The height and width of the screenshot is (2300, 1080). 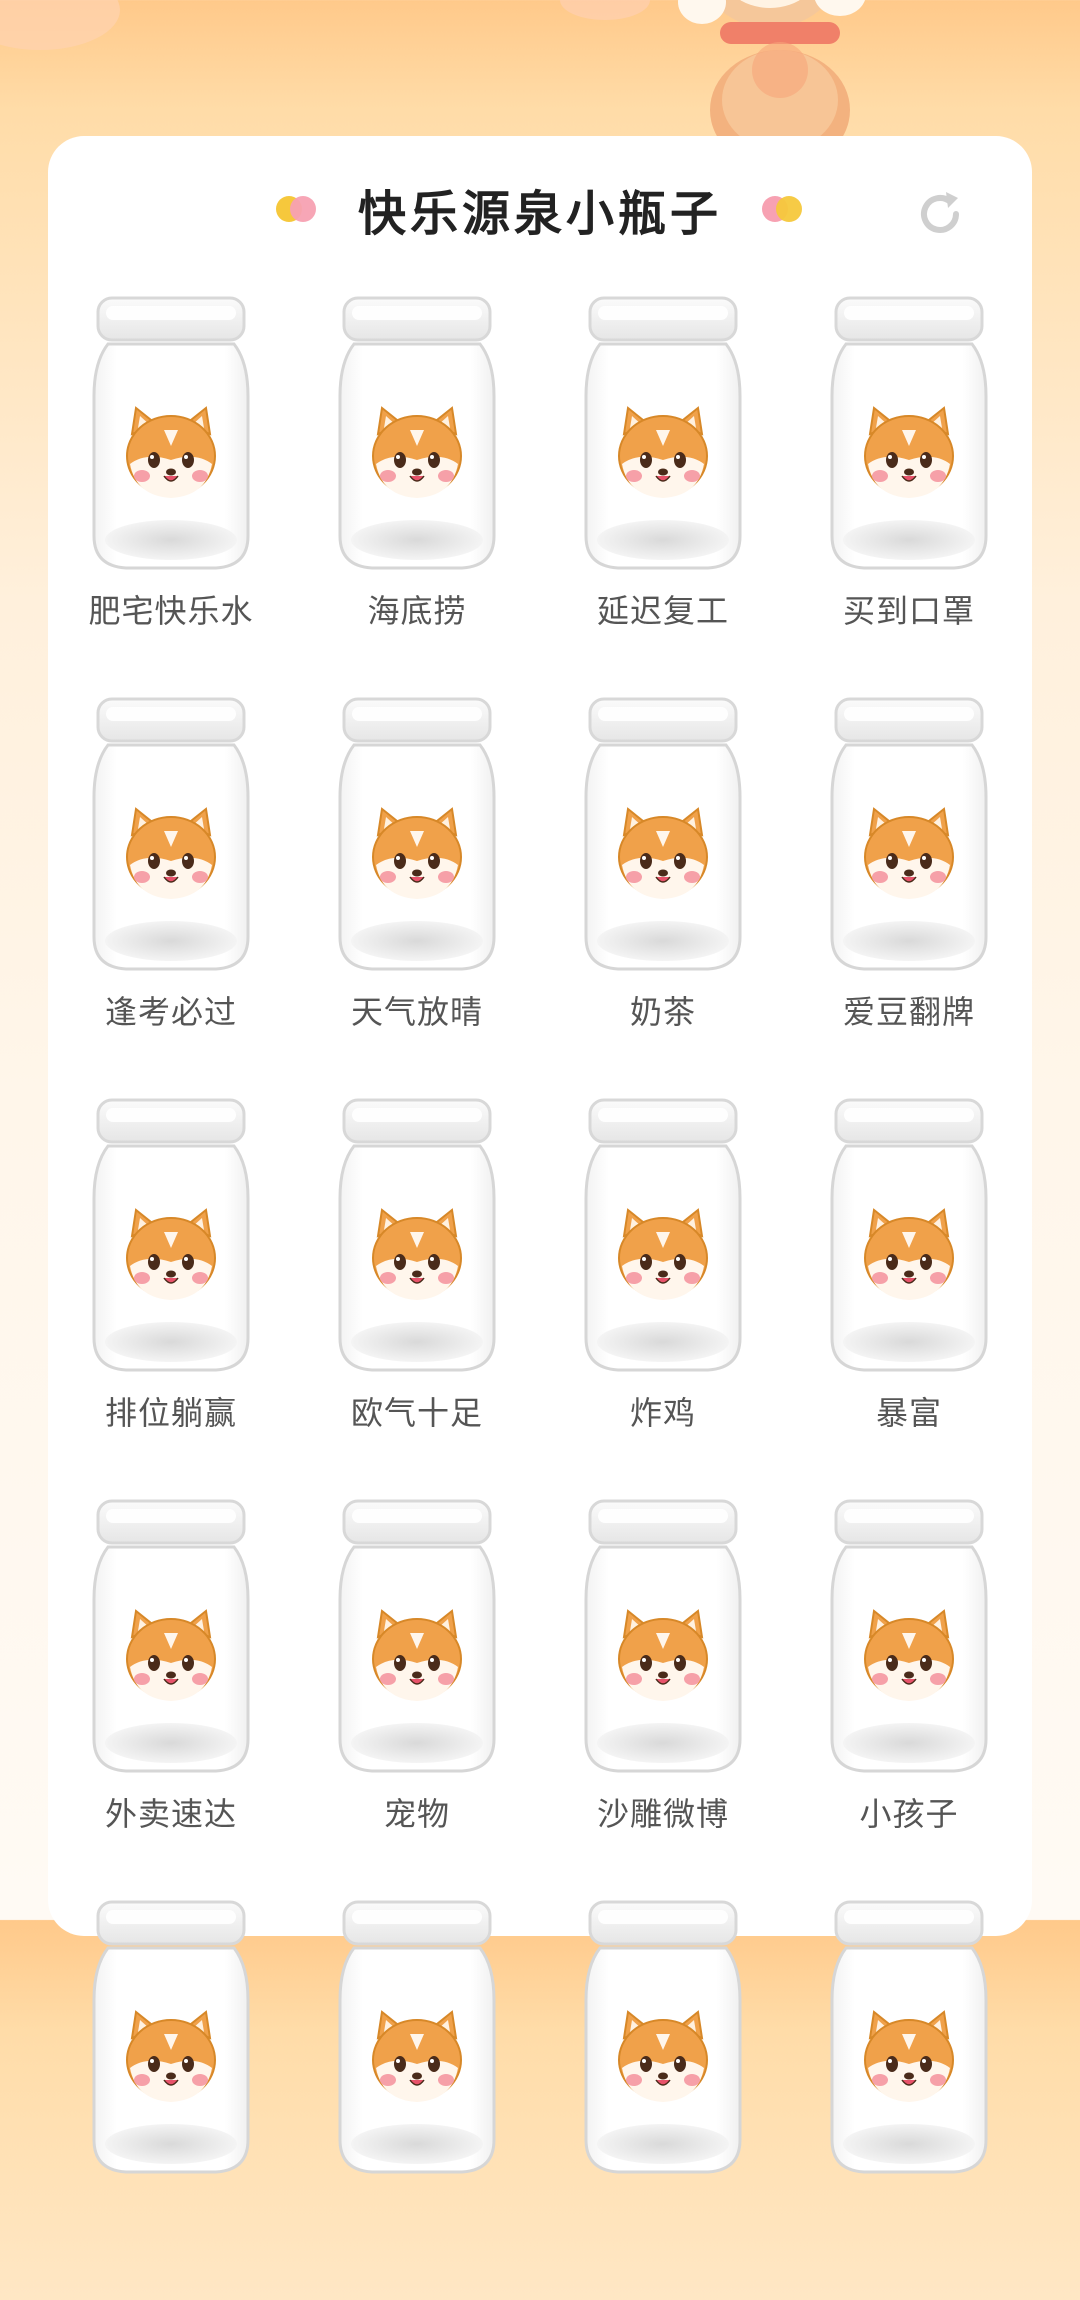 What do you see at coordinates (170, 1012) in the screenshot?
I see `bottle-label: 逢考必过` at bounding box center [170, 1012].